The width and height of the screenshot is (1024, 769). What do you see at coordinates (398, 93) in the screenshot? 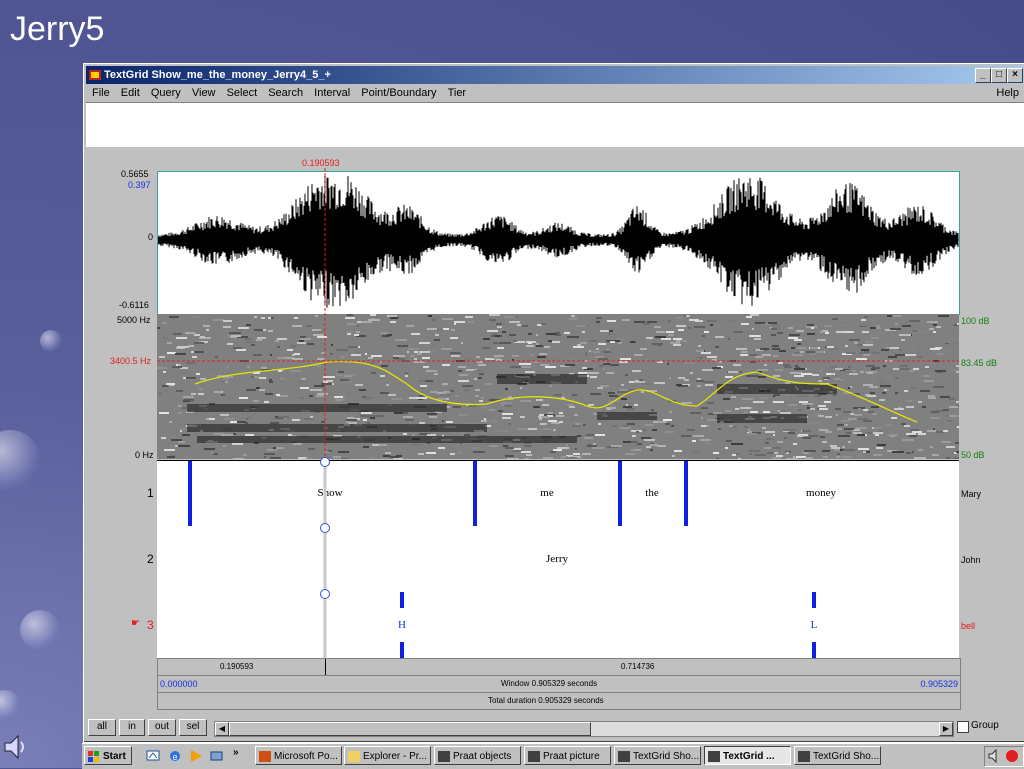
I see `menu-point-boundary: Point/Boundary` at bounding box center [398, 93].